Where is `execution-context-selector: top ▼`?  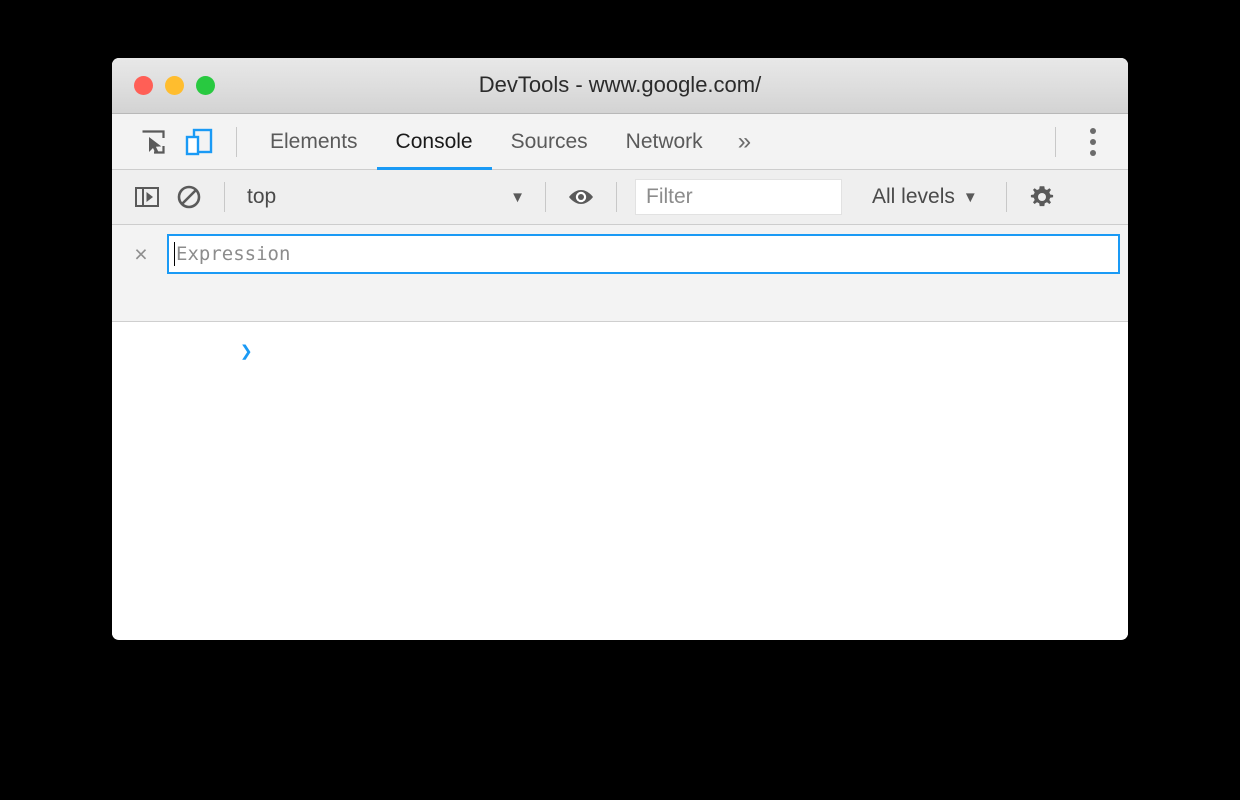
execution-context-selector: top ▼ is located at coordinates (385, 197).